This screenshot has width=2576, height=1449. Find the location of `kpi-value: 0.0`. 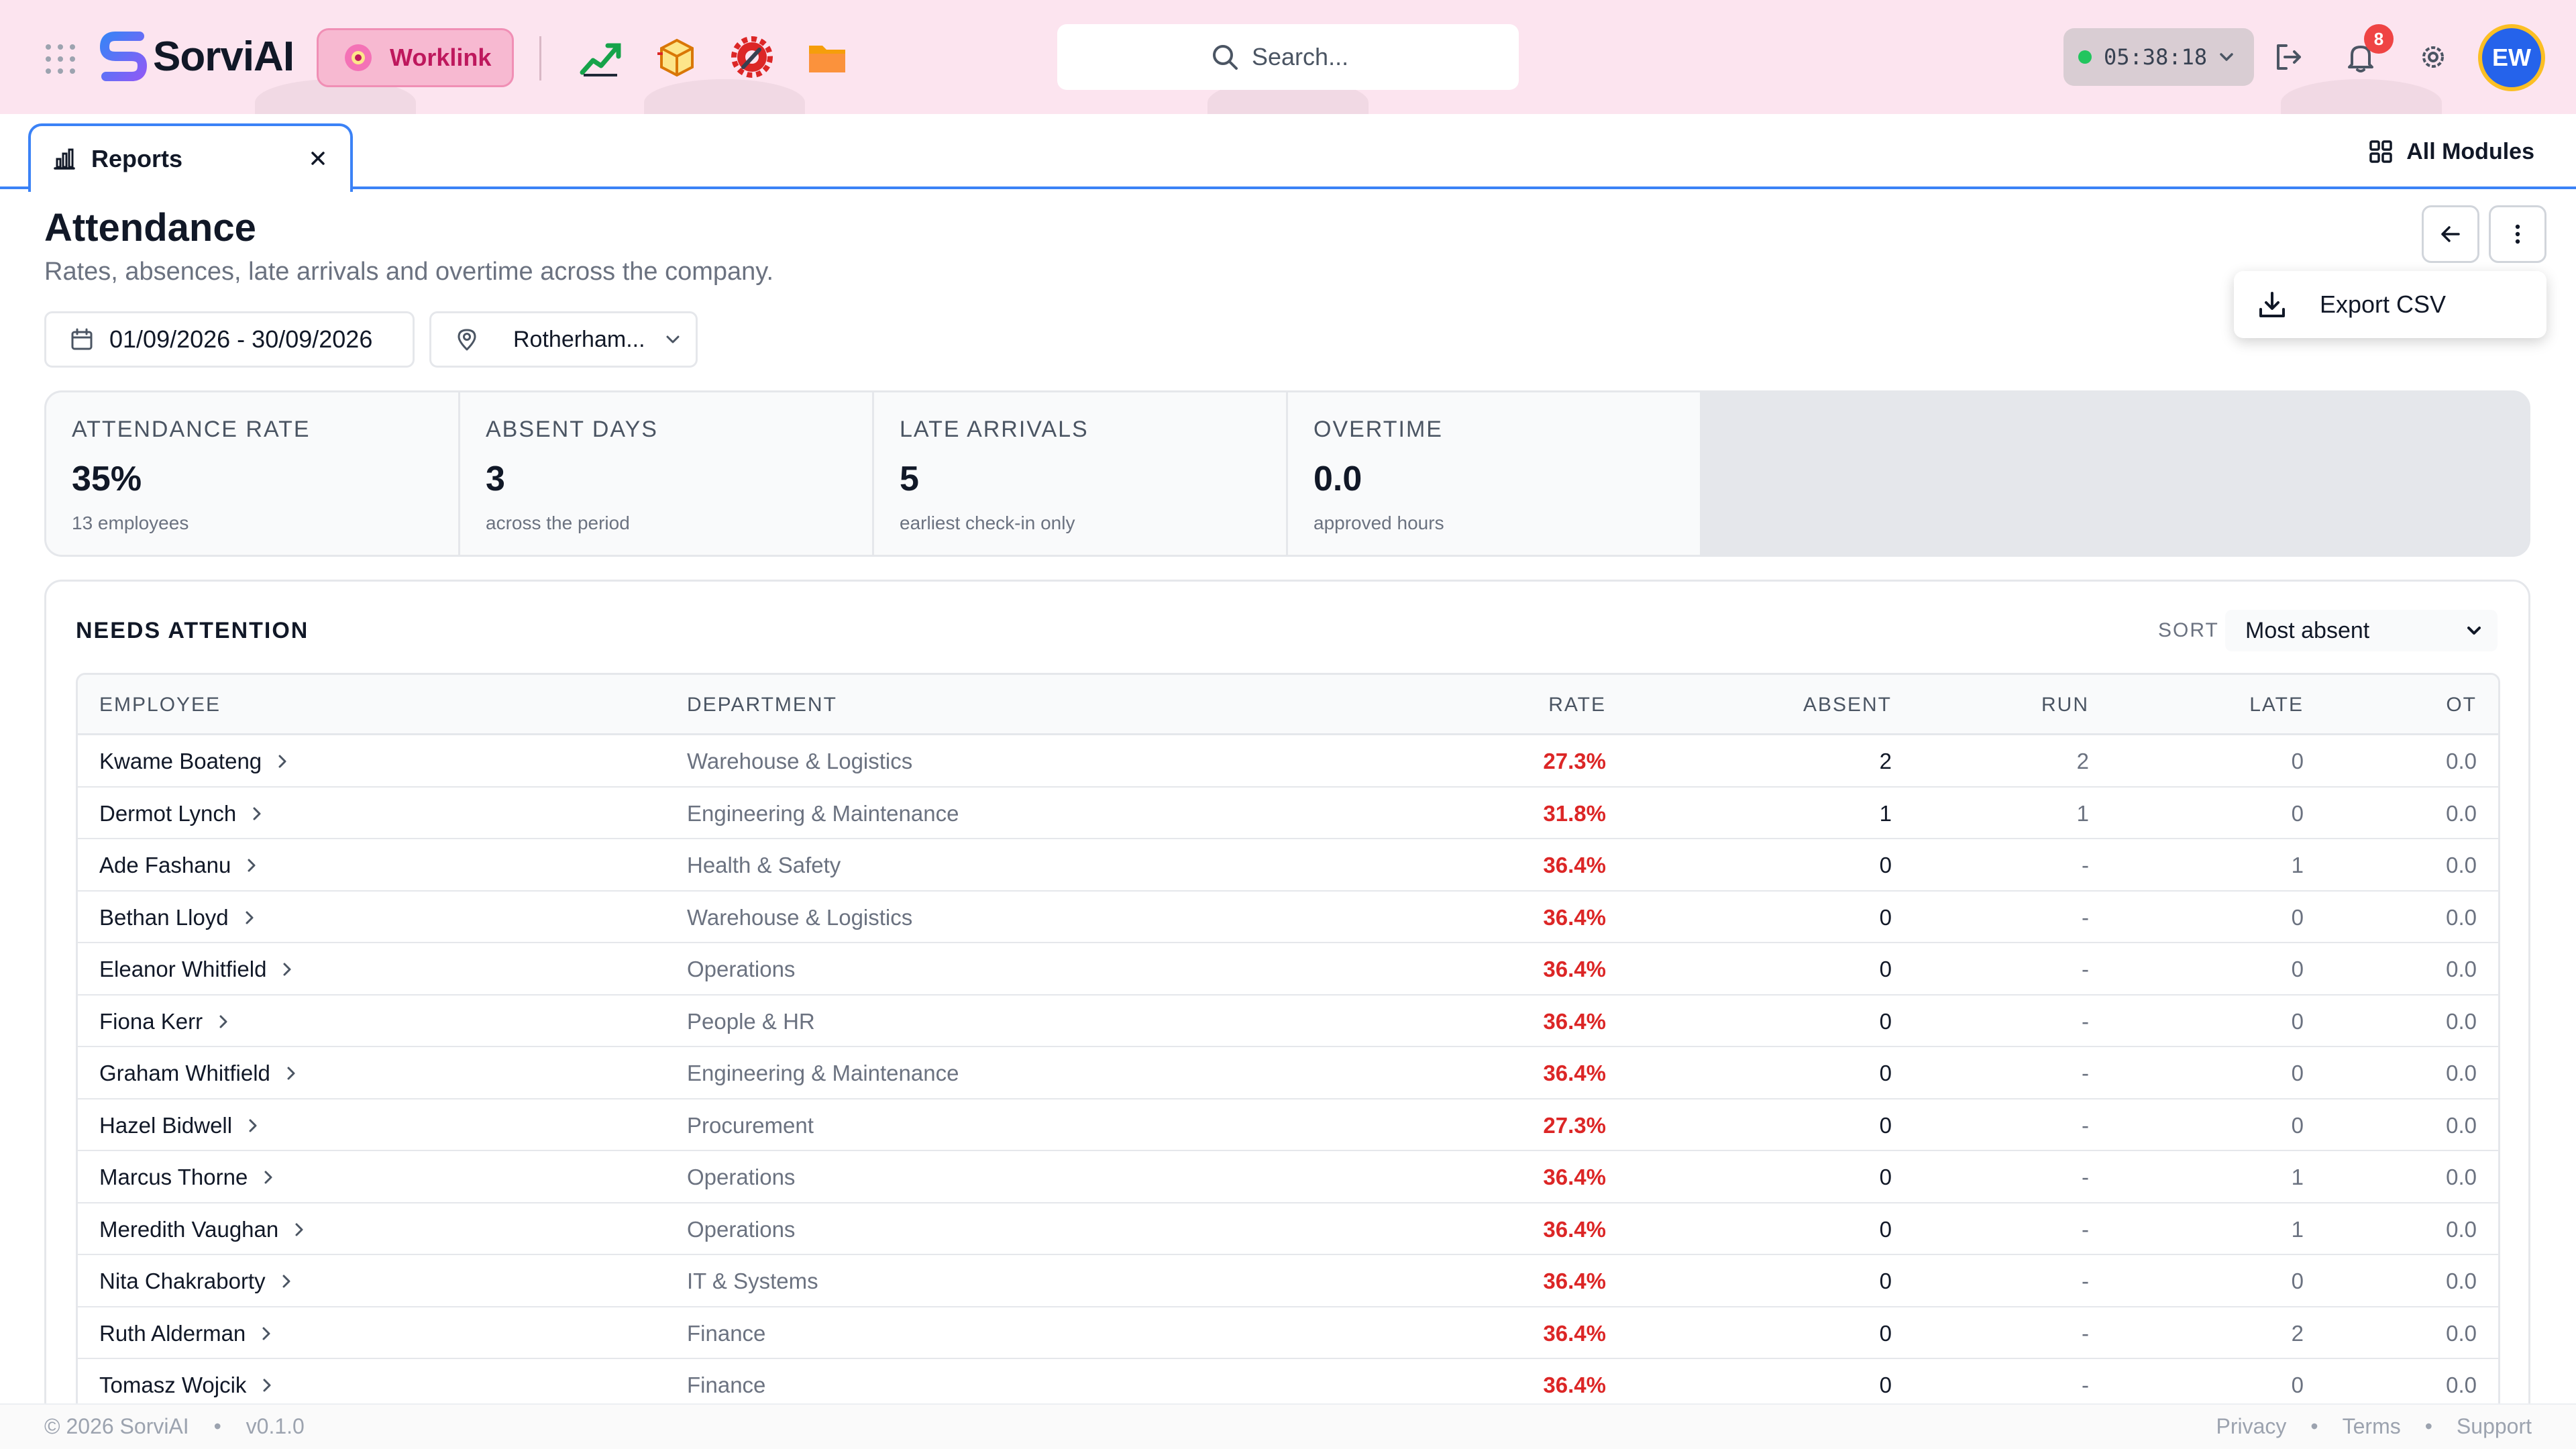

kpi-value: 0.0 is located at coordinates (1337, 479).